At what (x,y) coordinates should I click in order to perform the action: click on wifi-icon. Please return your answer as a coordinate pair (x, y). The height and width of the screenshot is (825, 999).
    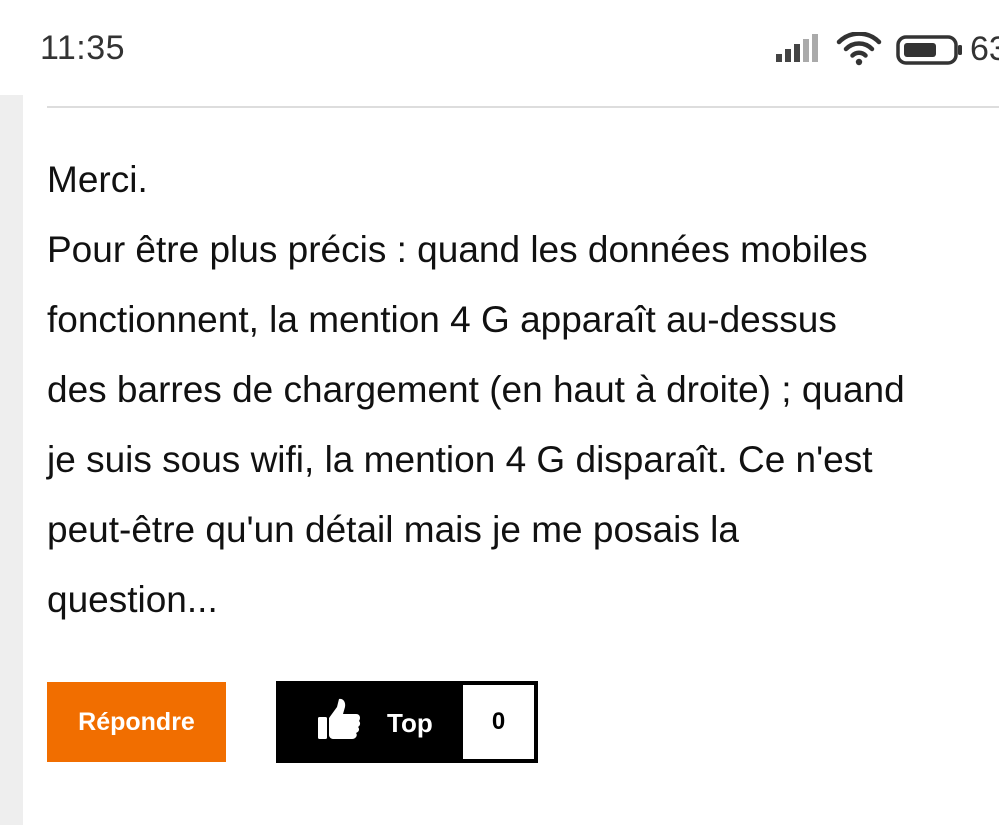
    Looking at the image, I should click on (859, 49).